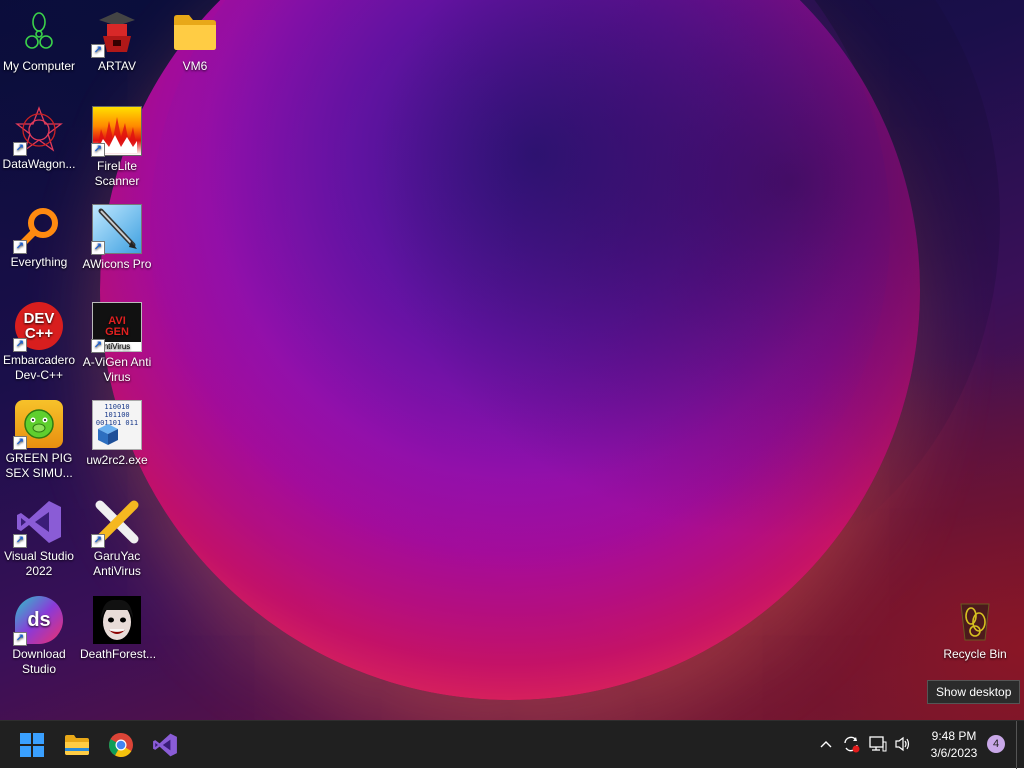 This screenshot has width=1024, height=769. What do you see at coordinates (38, 131) in the screenshot?
I see `datawagon-icon: ↗` at bounding box center [38, 131].